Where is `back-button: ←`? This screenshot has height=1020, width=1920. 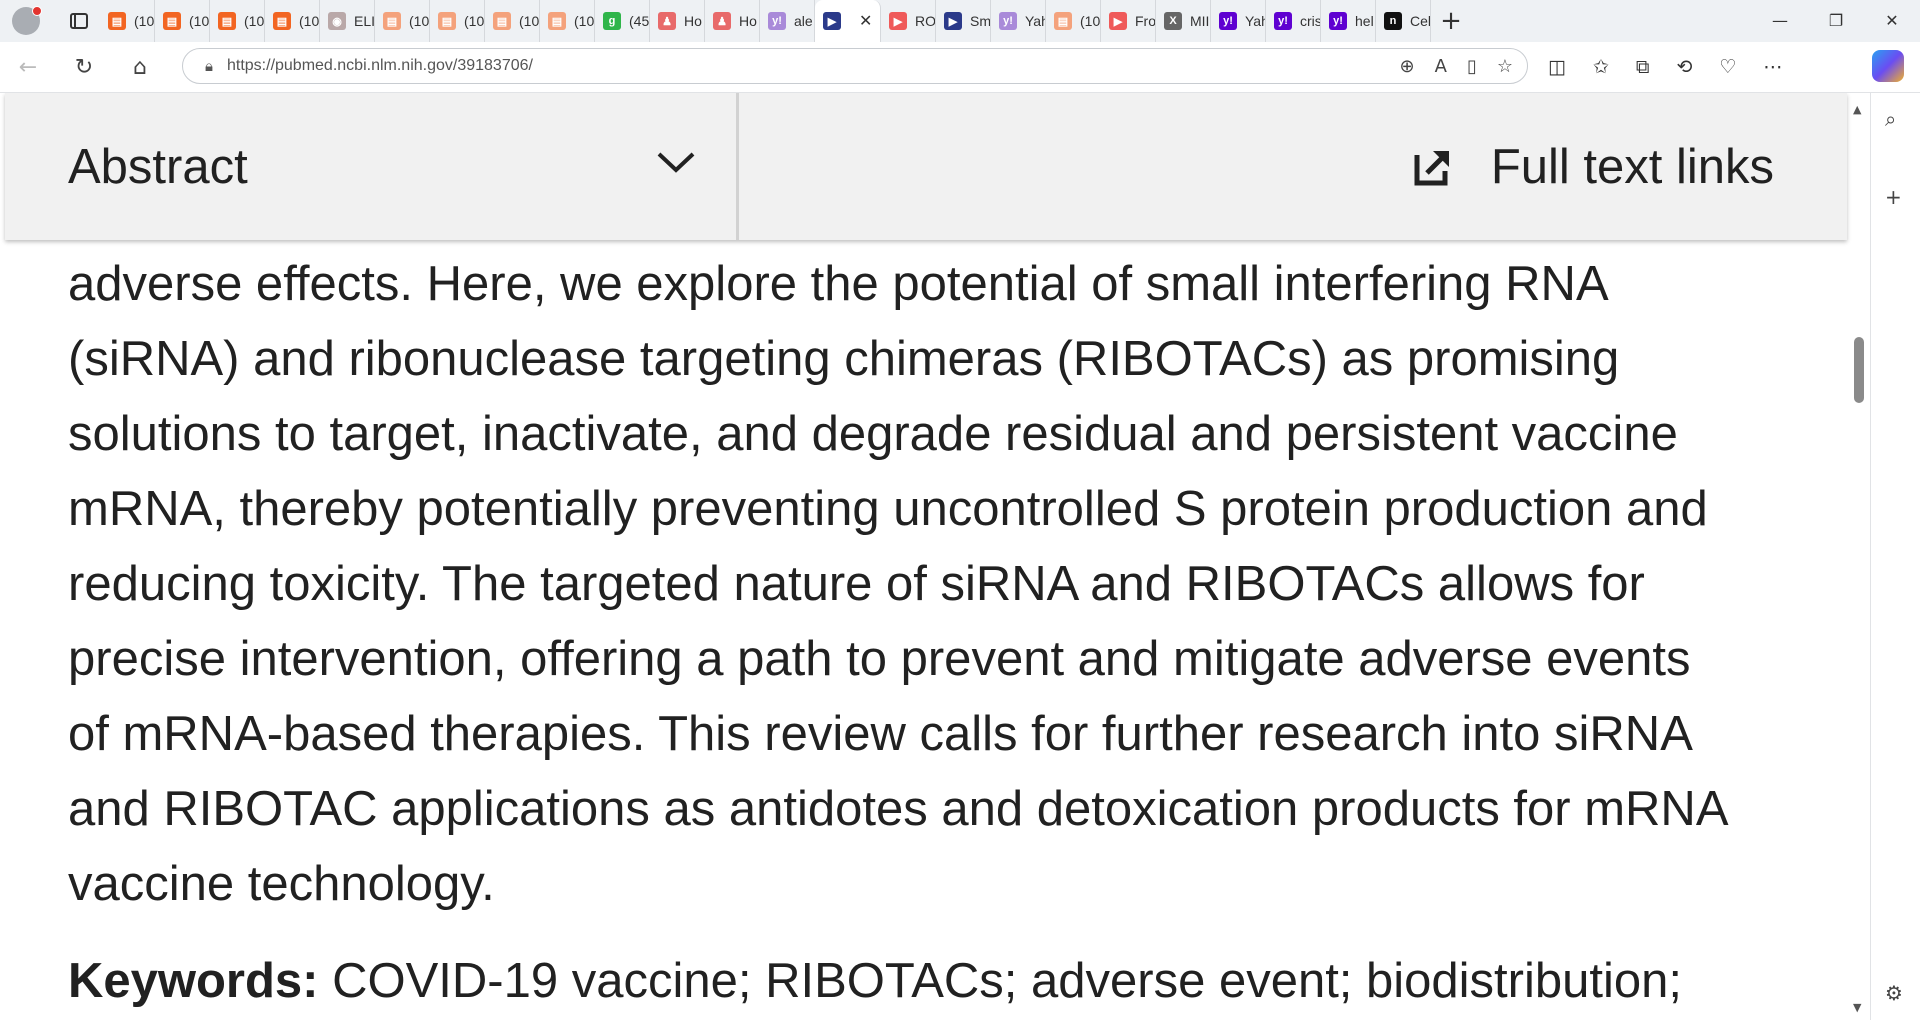
back-button: ← is located at coordinates (28, 67).